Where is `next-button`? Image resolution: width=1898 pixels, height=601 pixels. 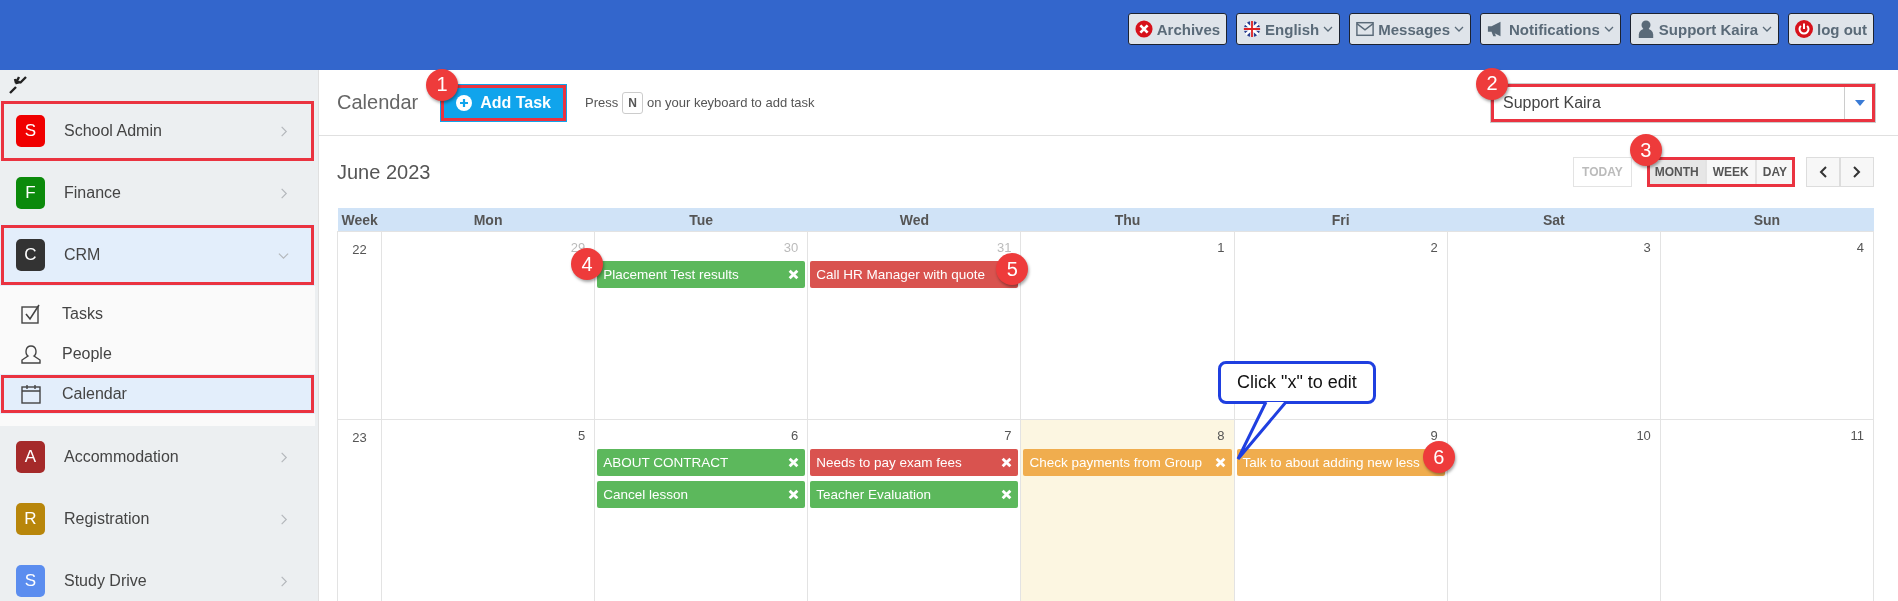
next-button is located at coordinates (1857, 172).